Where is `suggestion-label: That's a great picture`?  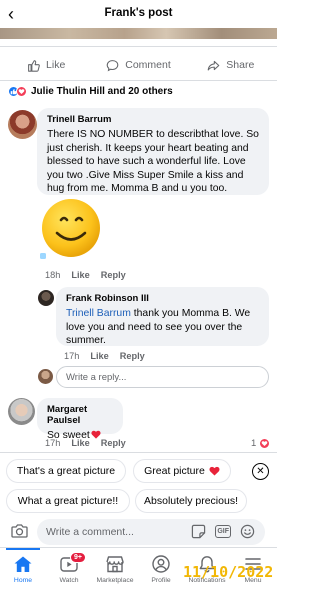 suggestion-label: That's a great picture is located at coordinates (66, 471).